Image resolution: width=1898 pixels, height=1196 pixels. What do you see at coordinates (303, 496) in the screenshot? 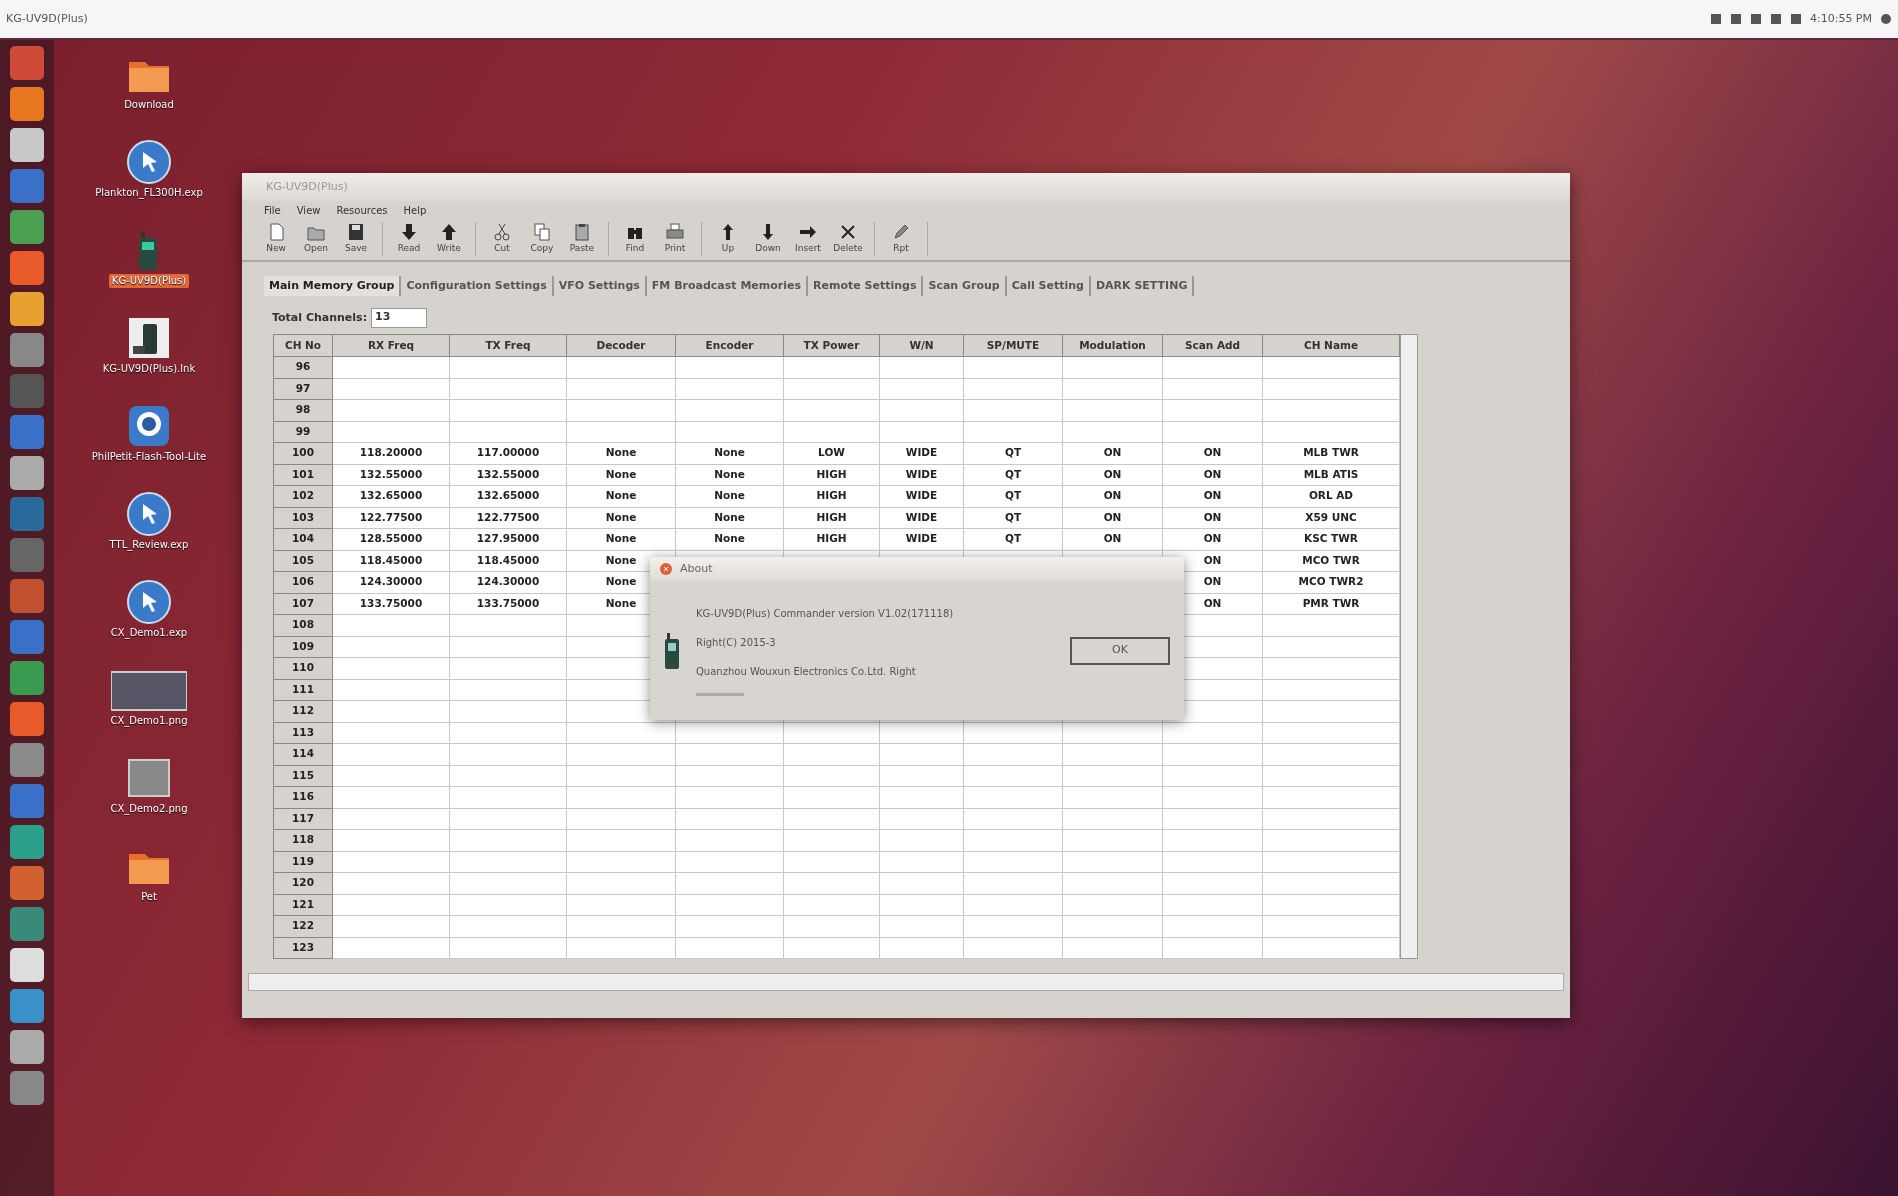
I see `row-header: 102` at bounding box center [303, 496].